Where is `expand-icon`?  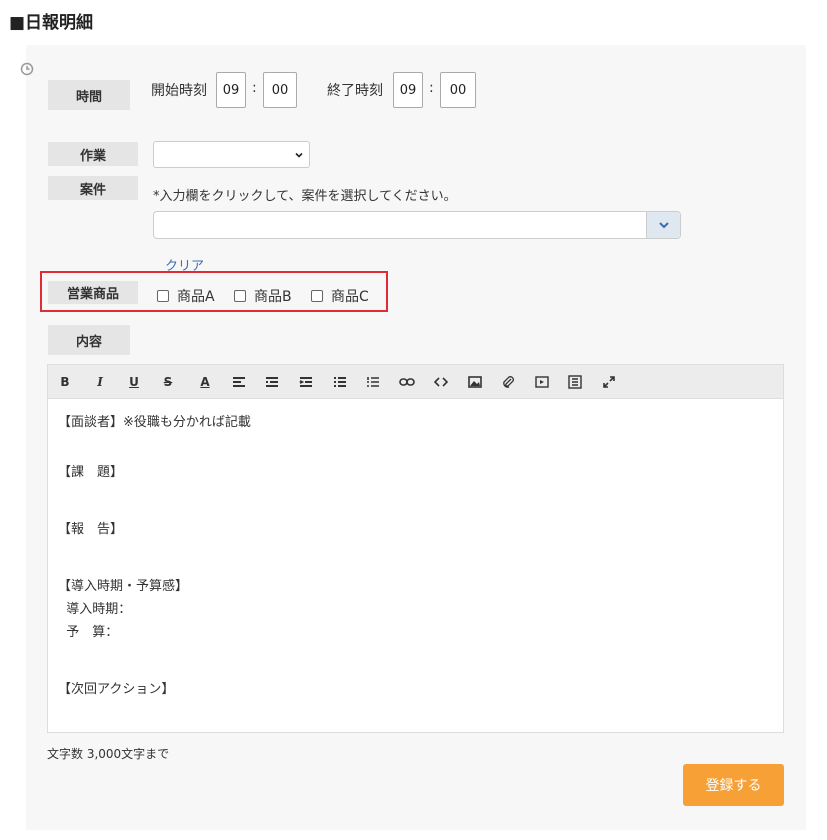
expand-icon is located at coordinates (609, 382).